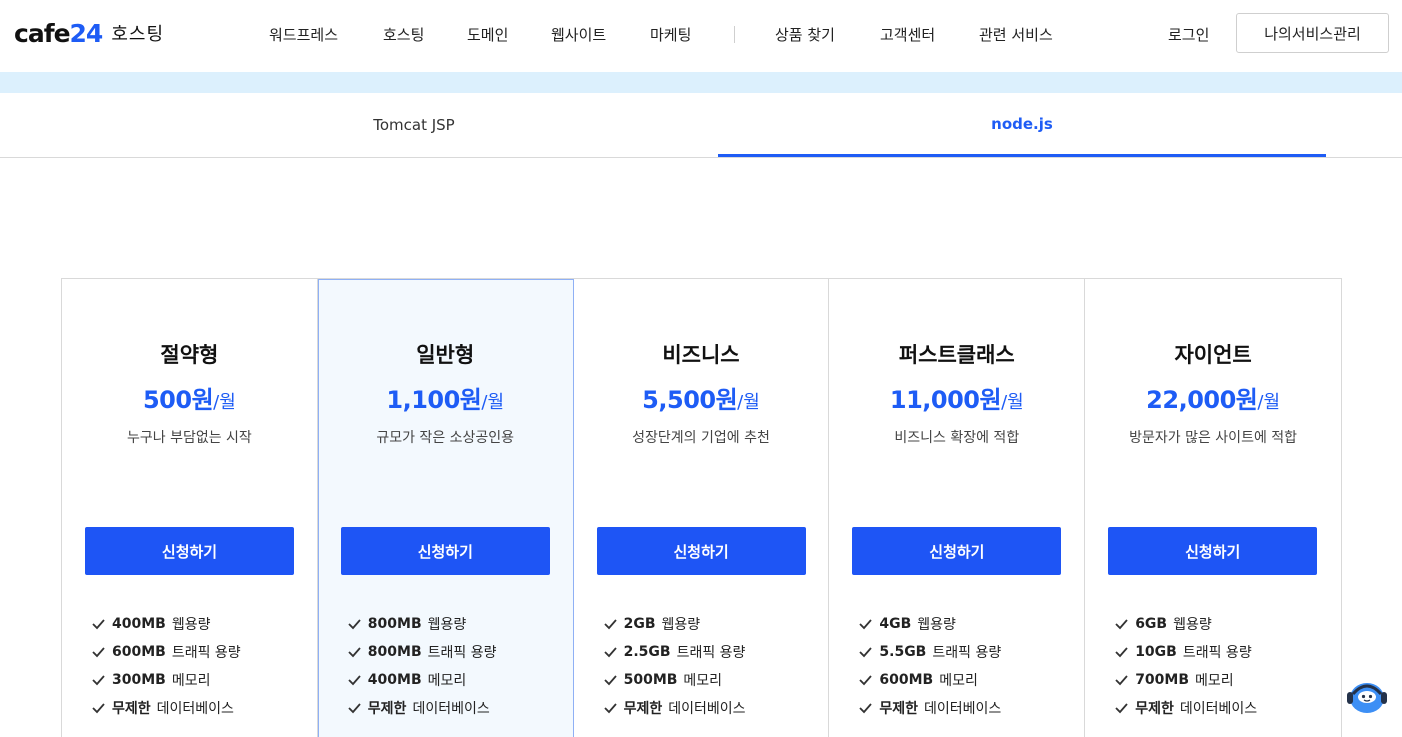 Image resolution: width=1402 pixels, height=737 pixels. I want to click on feature-list: 2GB 웹용량 2.5GB 트래픽 용량 500MB 메모리 무제한 데이터베이스, so click(674, 666).